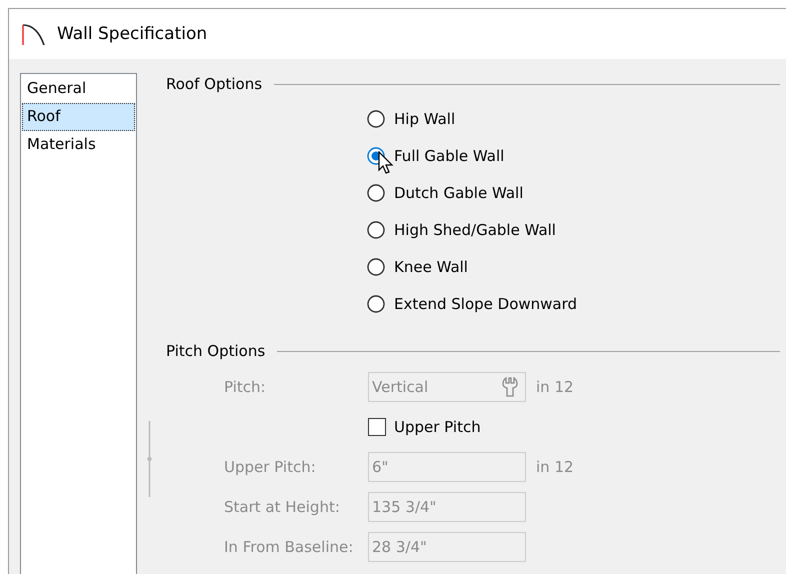  What do you see at coordinates (431, 267) in the screenshot?
I see `radio-label: Knee Wall` at bounding box center [431, 267].